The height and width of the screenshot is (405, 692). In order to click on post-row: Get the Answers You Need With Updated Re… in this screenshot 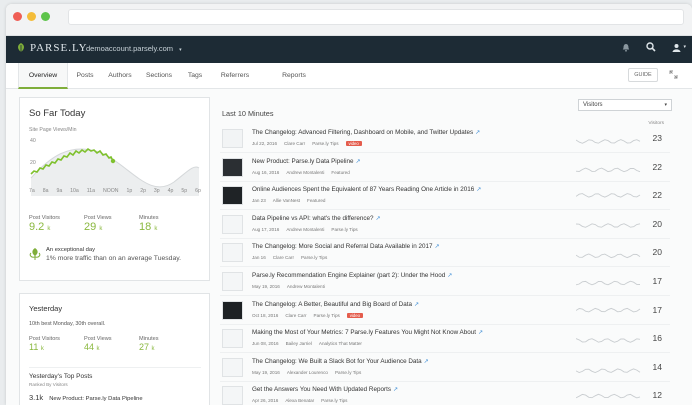, I will do `click(445, 393)`.